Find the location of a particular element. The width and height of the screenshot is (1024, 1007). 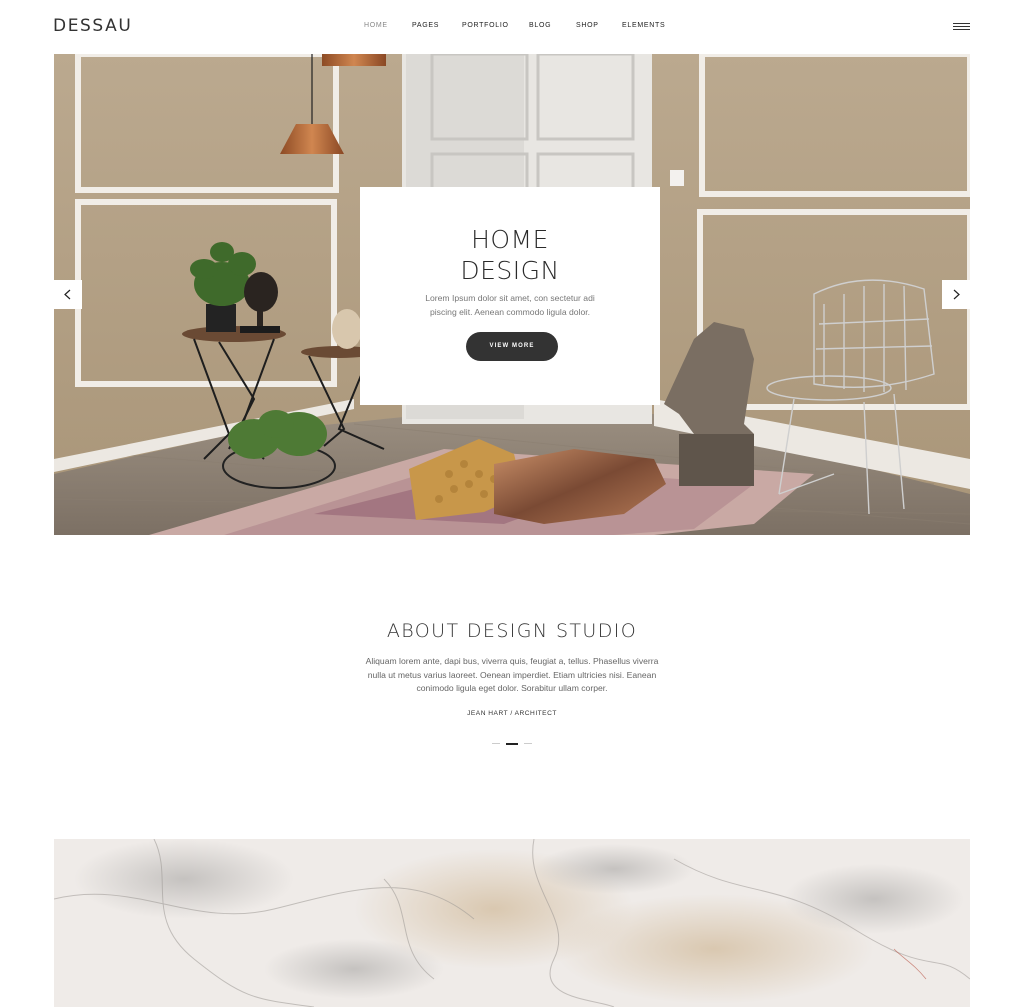

main-nav: HOME PAGES PORTFOLIO BLOG SHOP ELEMENTS is located at coordinates (512, 28).